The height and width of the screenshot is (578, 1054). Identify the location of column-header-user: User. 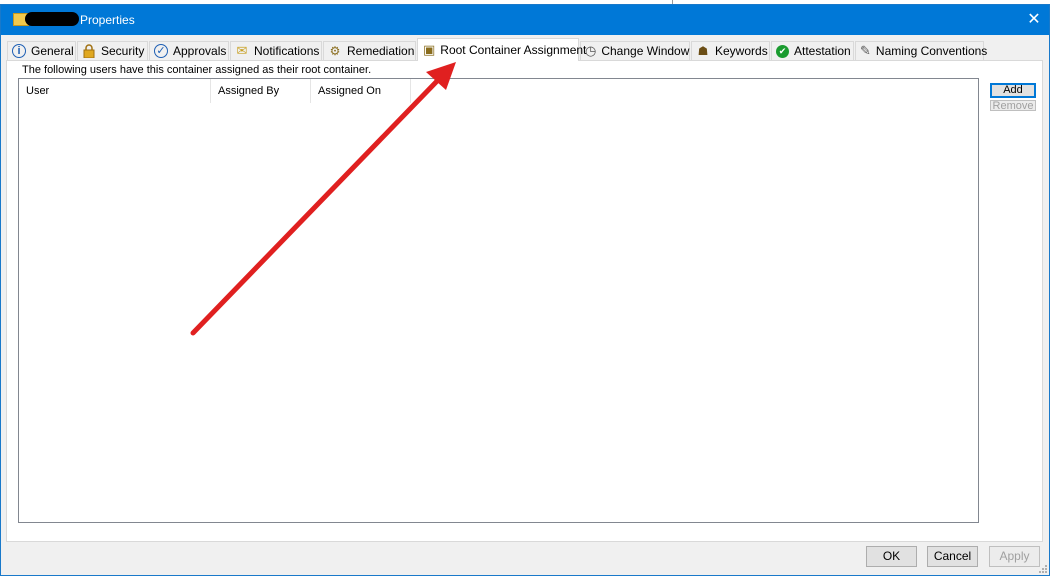
(115, 91).